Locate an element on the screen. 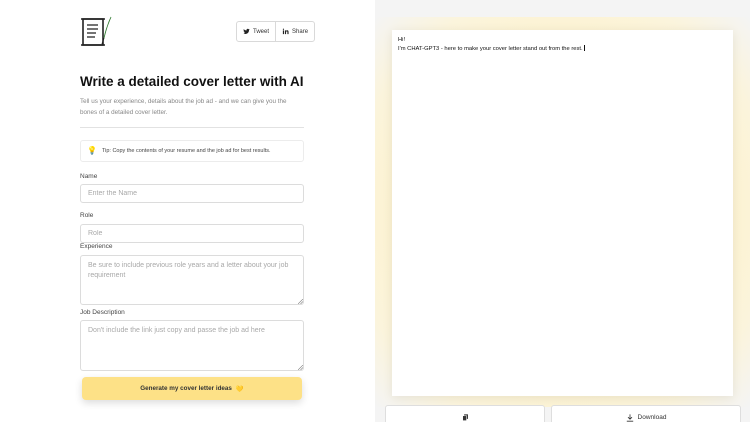 This screenshot has width=750, height=422. name-label: Name is located at coordinates (89, 176).